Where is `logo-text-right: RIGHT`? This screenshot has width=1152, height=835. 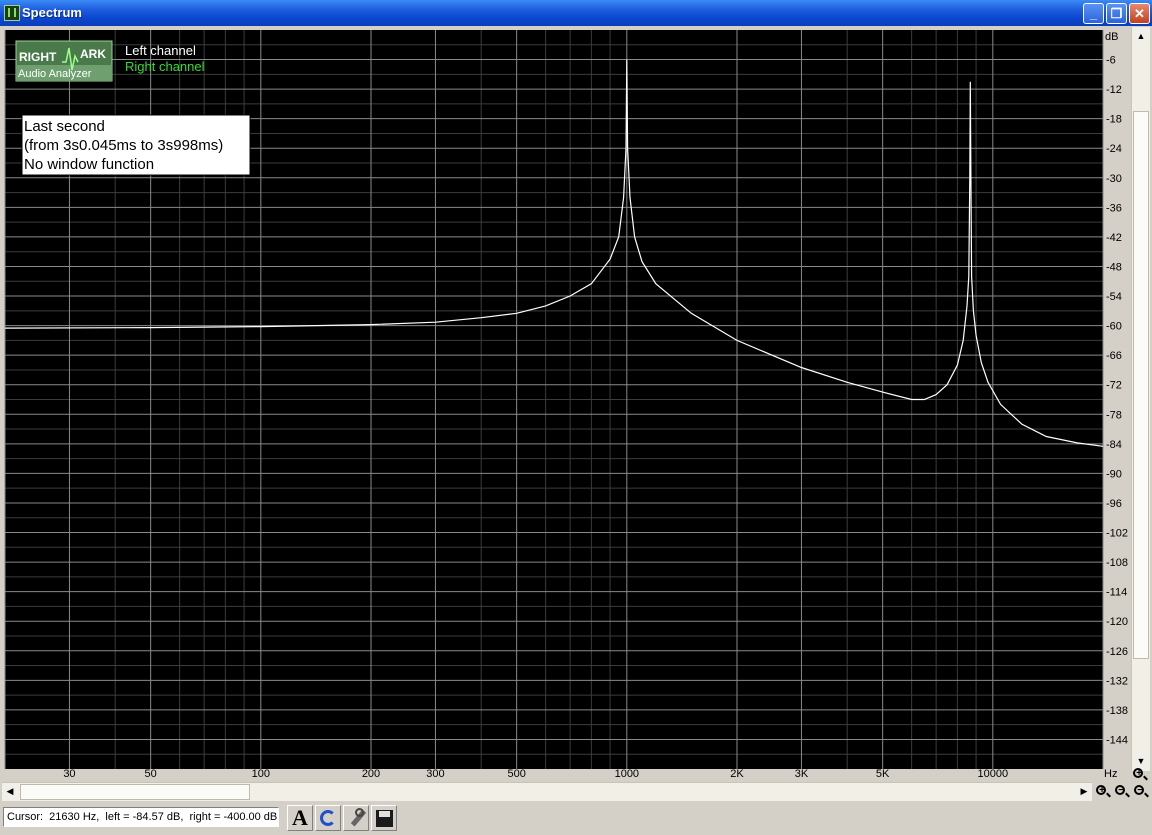 logo-text-right: RIGHT is located at coordinates (38, 57).